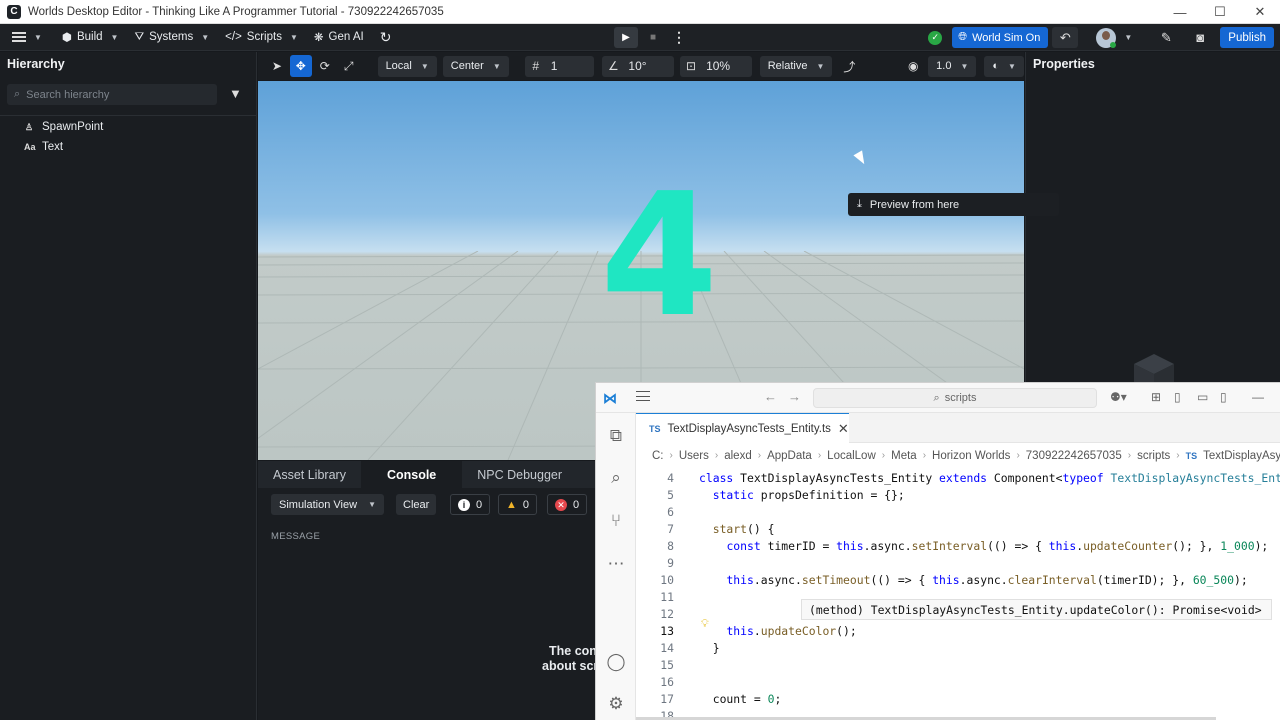  Describe the element at coordinates (1153, 456) in the screenshot. I see `breadcrumb-item: scripts` at that location.